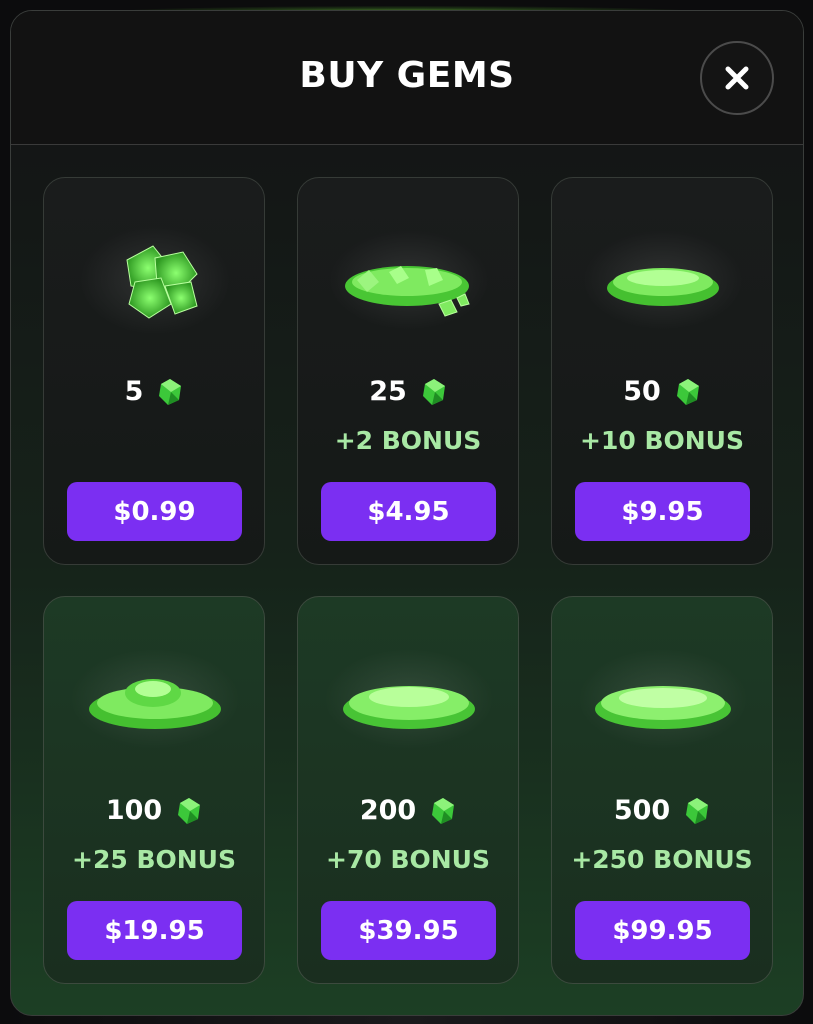 This screenshot has height=1024, width=813. I want to click on gem-amount: 25, so click(388, 391).